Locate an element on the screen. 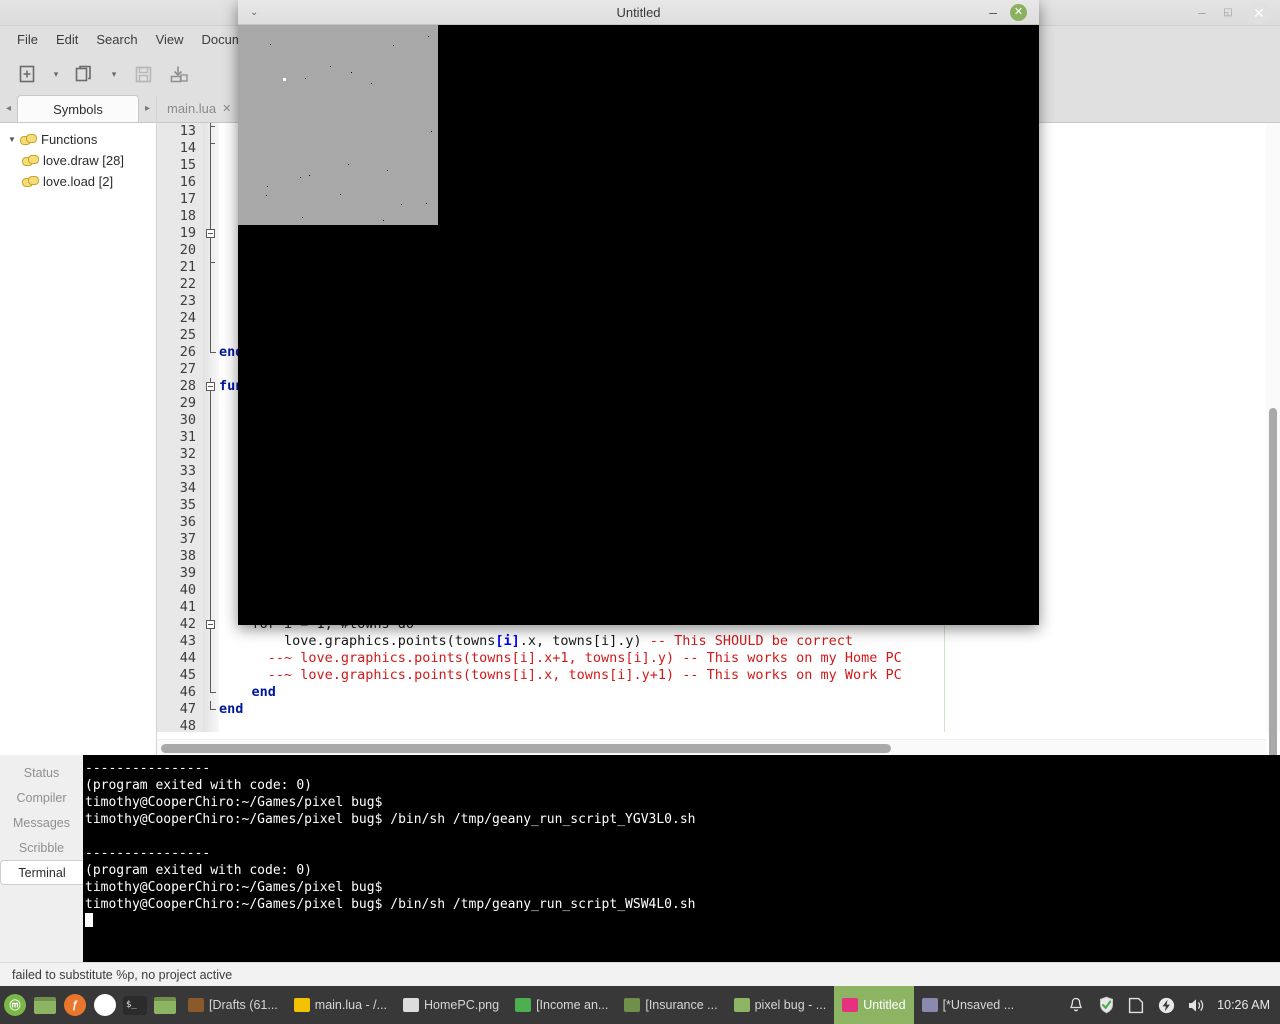  removable-drive-icon is located at coordinates (1136, 1005).